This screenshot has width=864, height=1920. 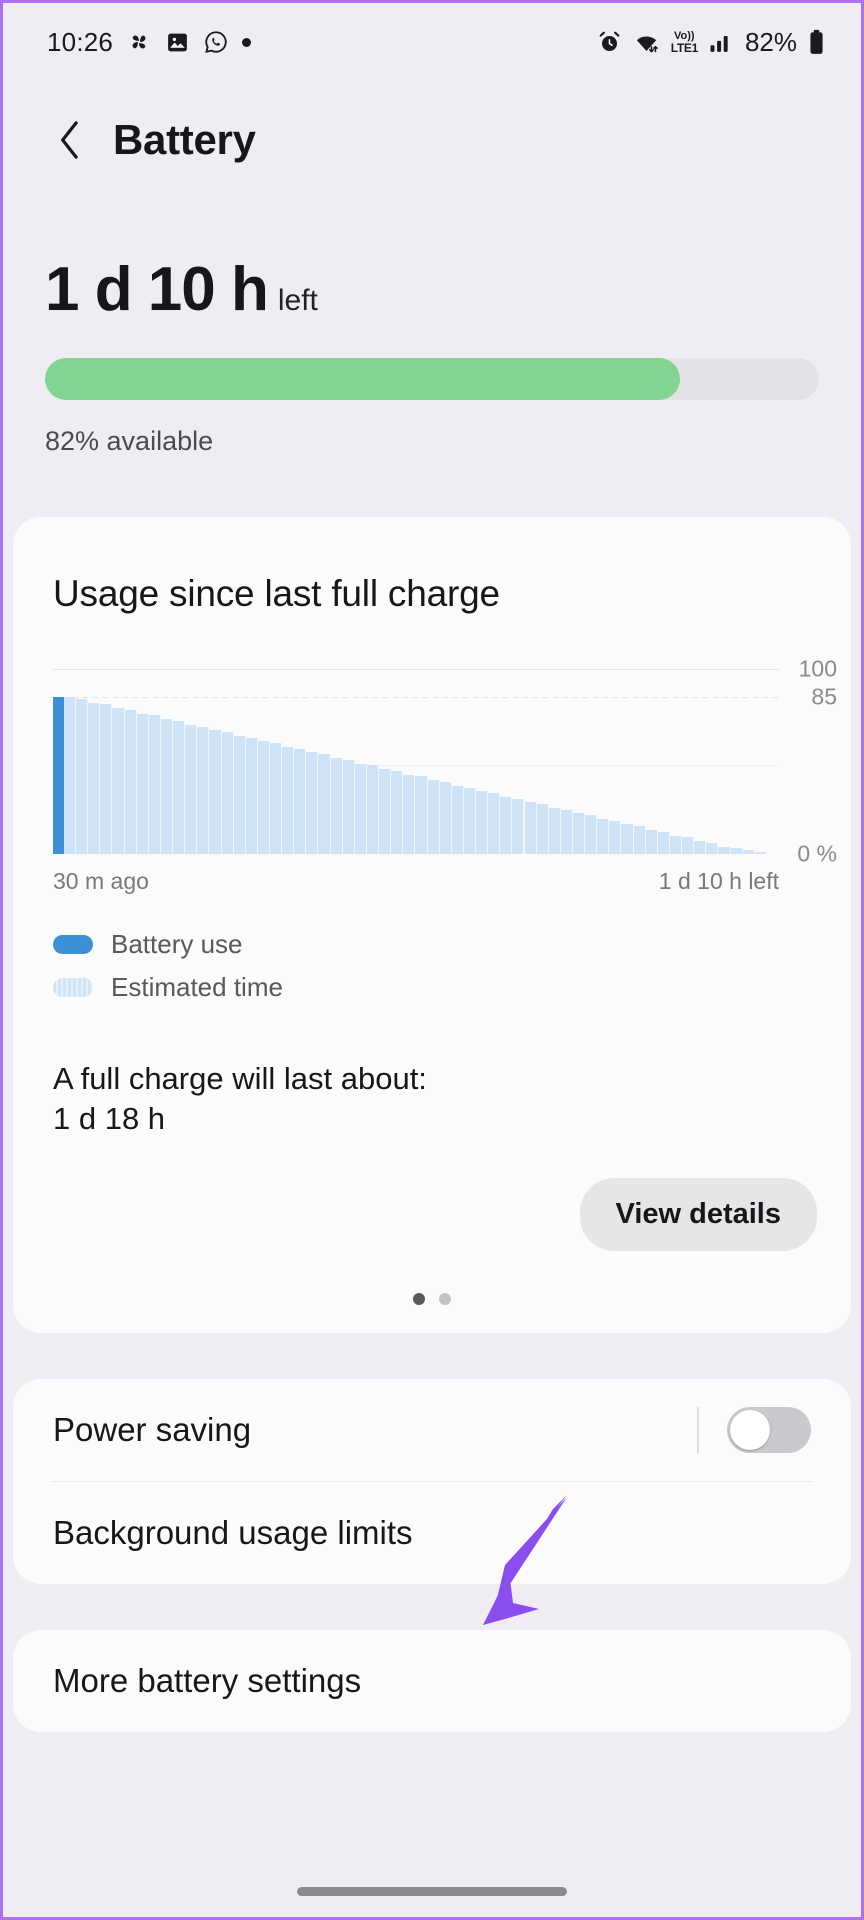 What do you see at coordinates (432, 1278) in the screenshot?
I see `carousel-dots` at bounding box center [432, 1278].